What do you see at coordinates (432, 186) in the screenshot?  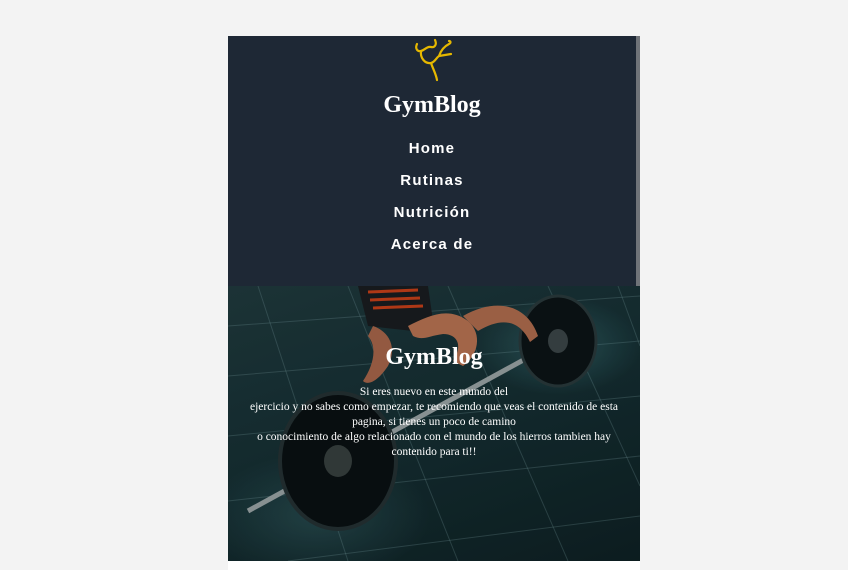 I see `nav-link-rutinas: Rutinas` at bounding box center [432, 186].